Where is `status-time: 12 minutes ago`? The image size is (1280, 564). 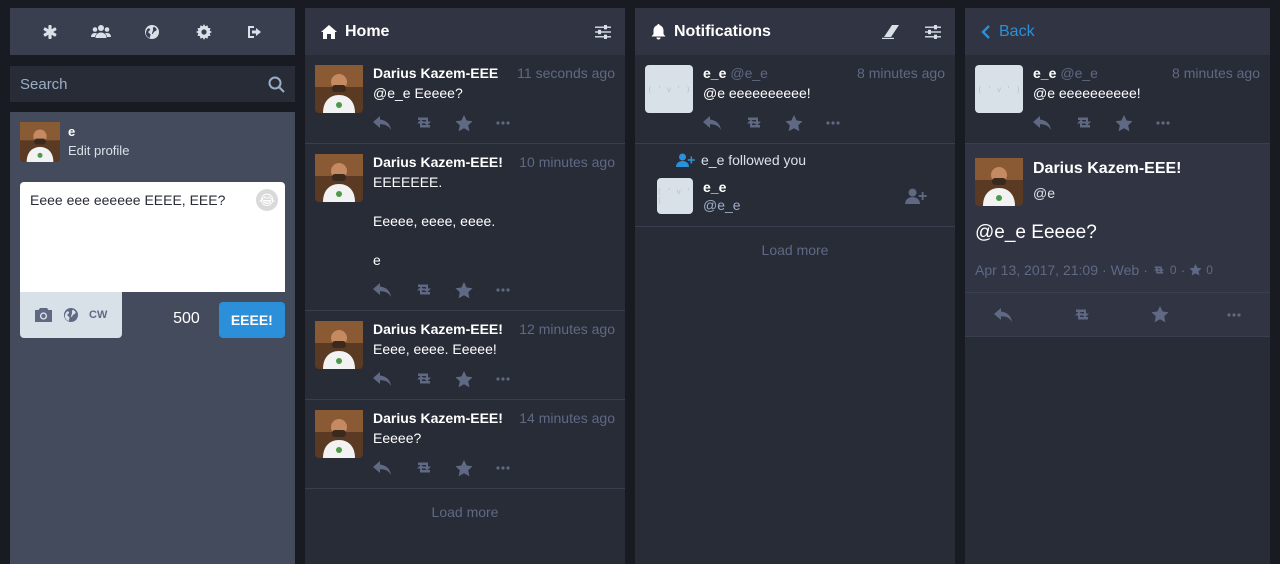 status-time: 12 minutes ago is located at coordinates (567, 329).